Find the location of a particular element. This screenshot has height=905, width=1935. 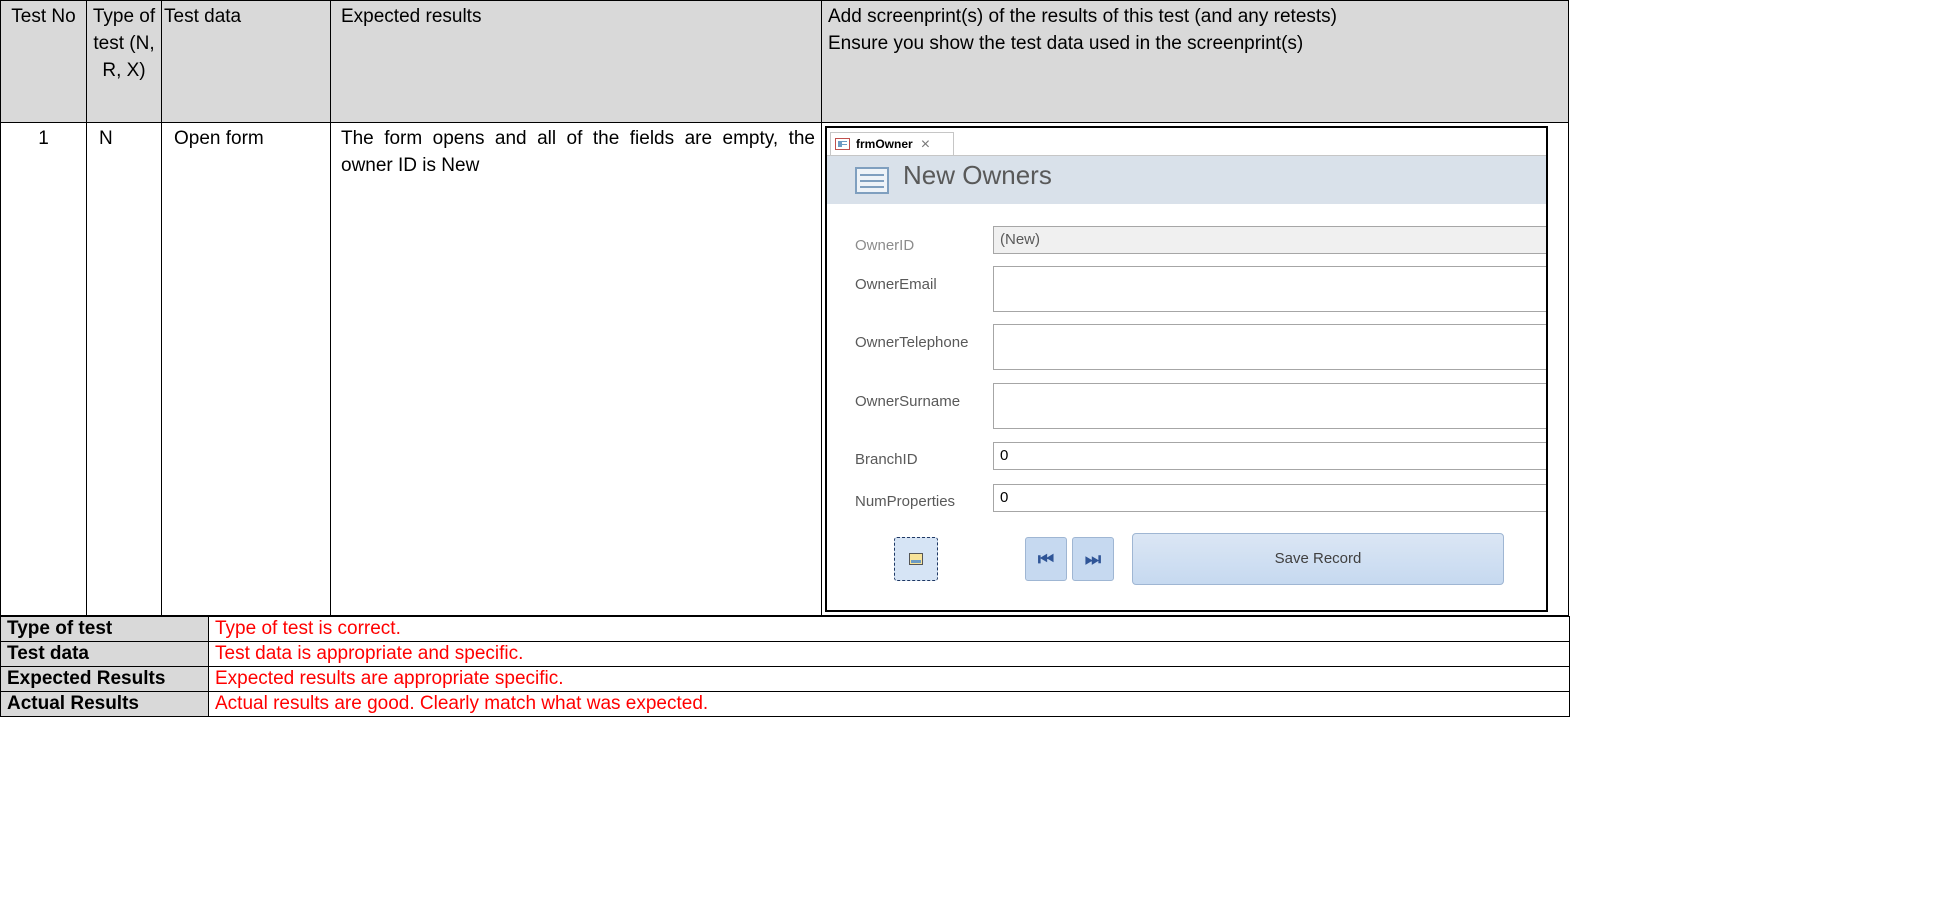

owner-id-field: (New) is located at coordinates (1269, 240).